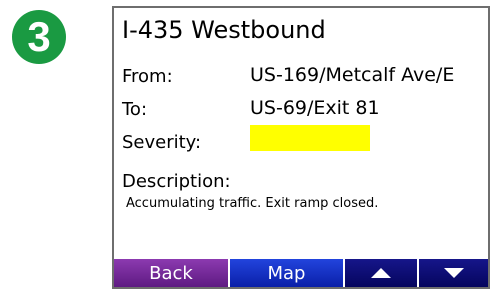 The image size is (492, 293). I want to click on arrow-up-icon, so click(381, 273).